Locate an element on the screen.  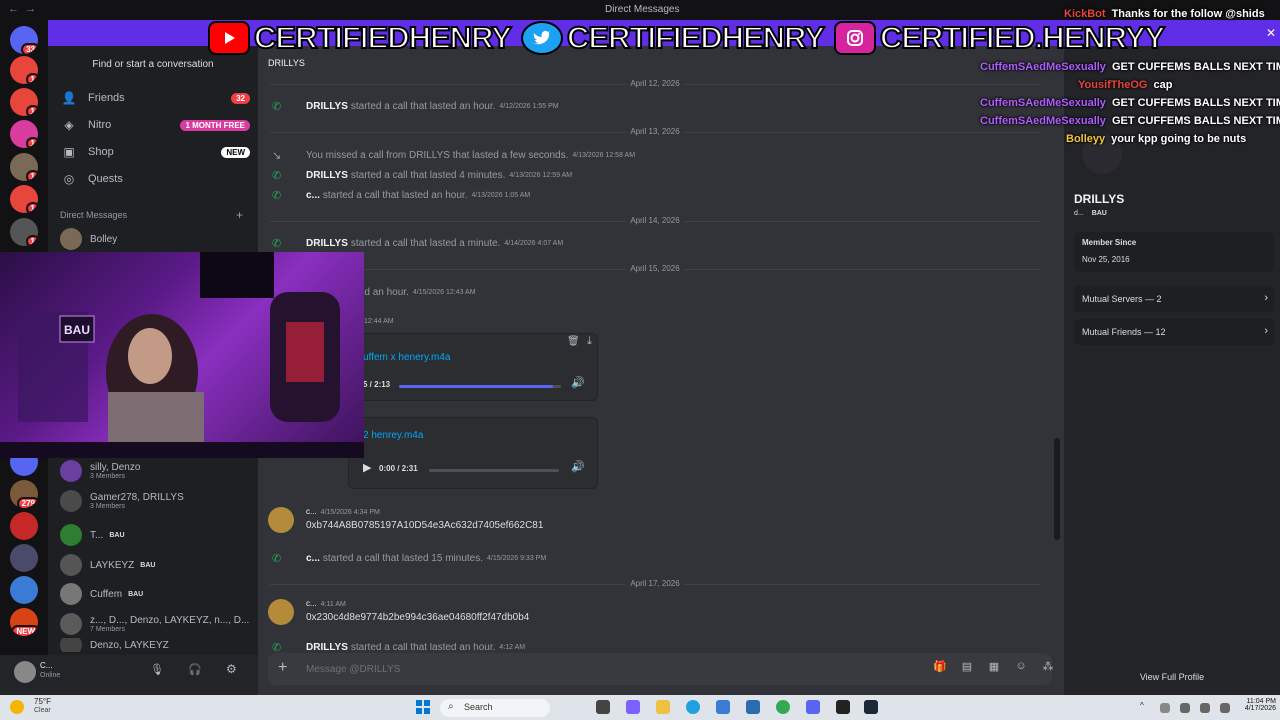
weather-temp: 75°F is located at coordinates (42, 701).